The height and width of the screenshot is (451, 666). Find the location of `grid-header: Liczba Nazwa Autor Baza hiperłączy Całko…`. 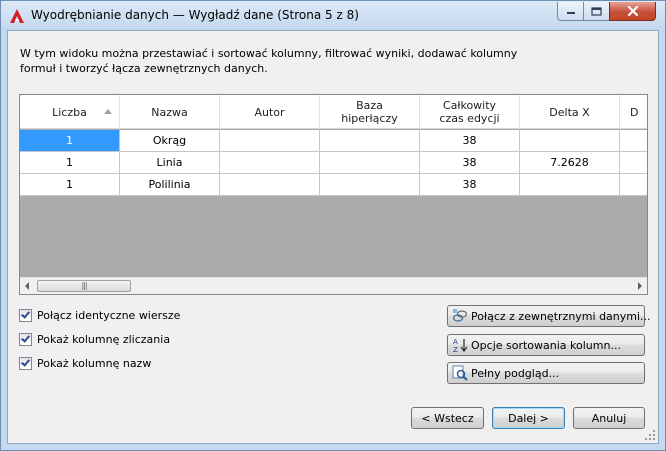

grid-header: Liczba Nazwa Autor Baza hiperłączy Całko… is located at coordinates (333, 112).